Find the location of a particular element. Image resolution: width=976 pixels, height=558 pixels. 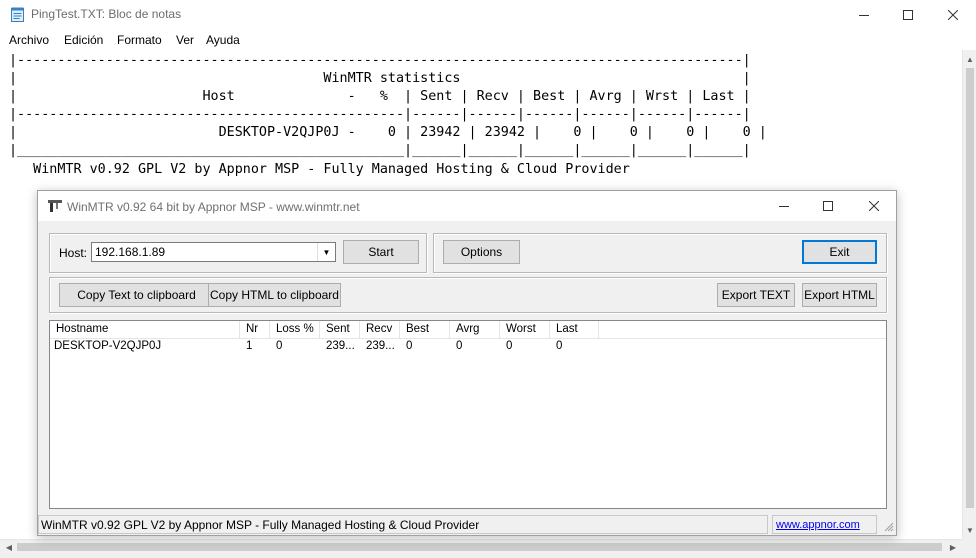

winmtr-minimize-button is located at coordinates (784, 206).